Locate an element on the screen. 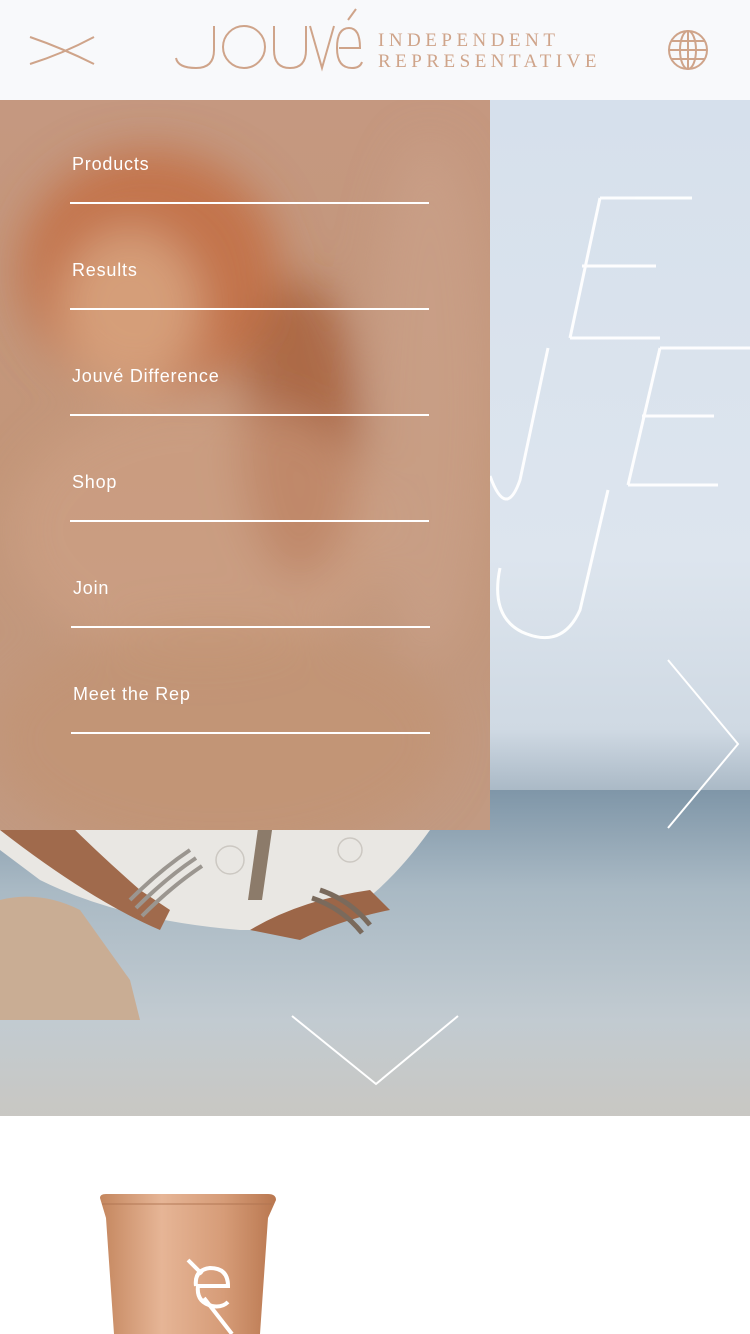 The width and height of the screenshot is (750, 1334). next-slide-button is located at coordinates (704, 744).